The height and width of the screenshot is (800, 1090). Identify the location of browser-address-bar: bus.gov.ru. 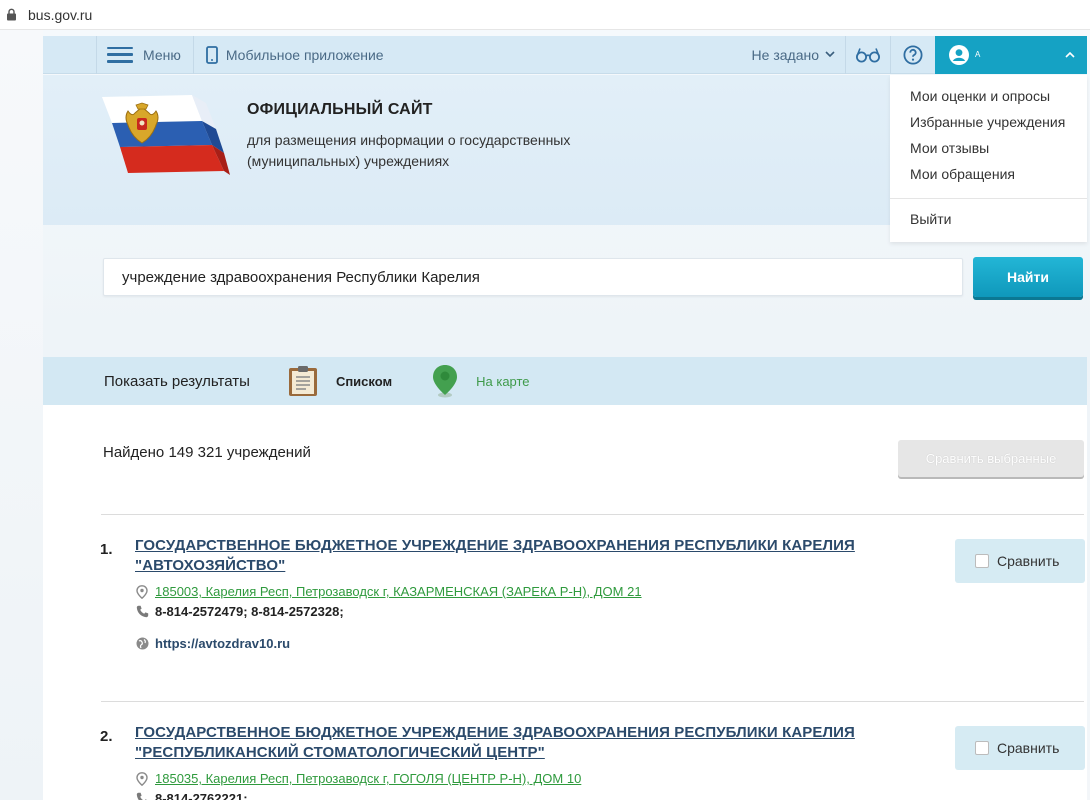
(545, 15).